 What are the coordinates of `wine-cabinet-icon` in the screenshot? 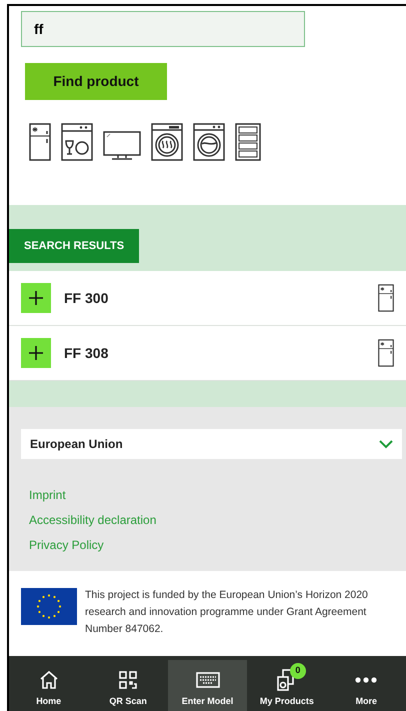 It's located at (248, 142).